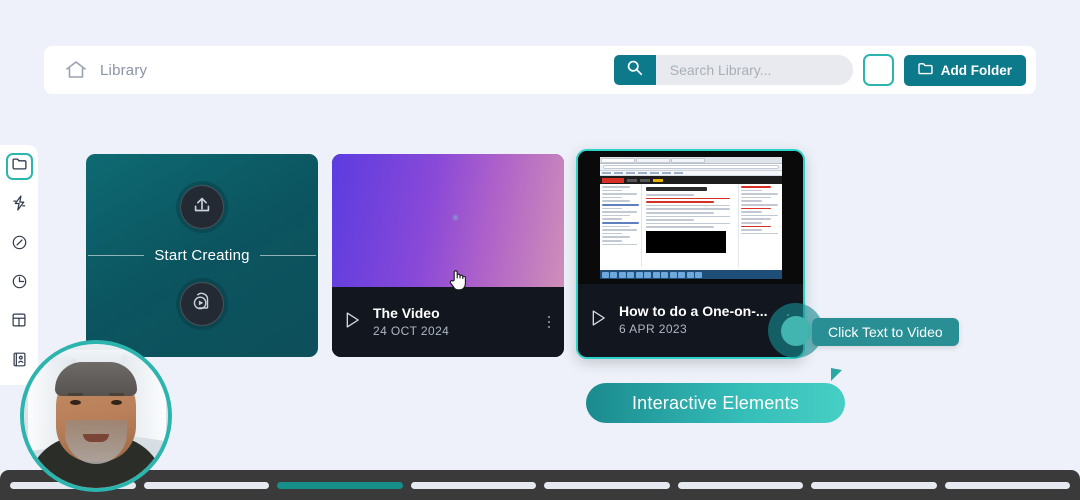 The width and height of the screenshot is (1080, 500). Describe the element at coordinates (754, 70) in the screenshot. I see `search-input` at that location.